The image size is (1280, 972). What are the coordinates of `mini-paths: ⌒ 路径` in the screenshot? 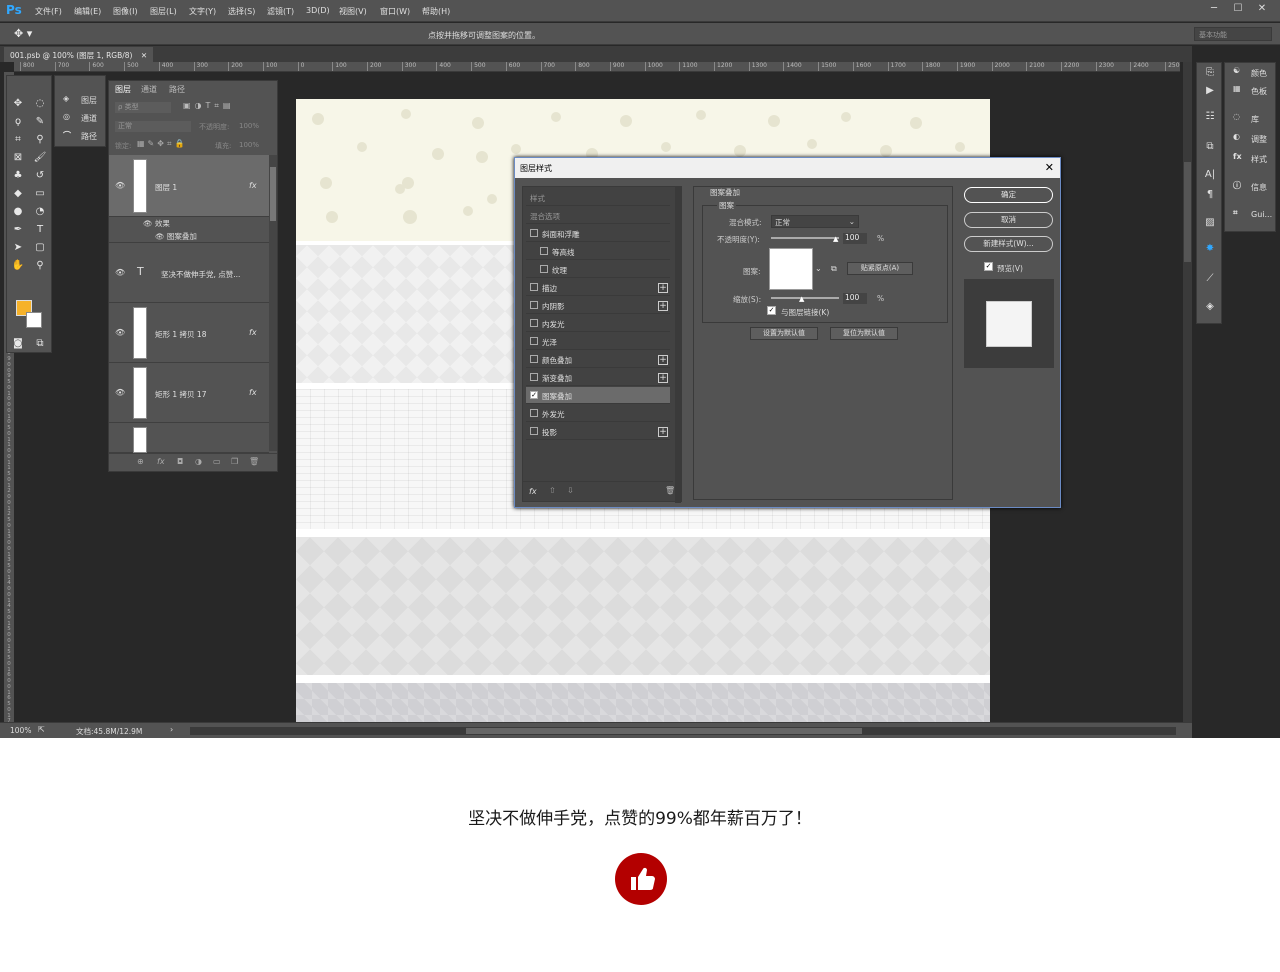 It's located at (82, 136).